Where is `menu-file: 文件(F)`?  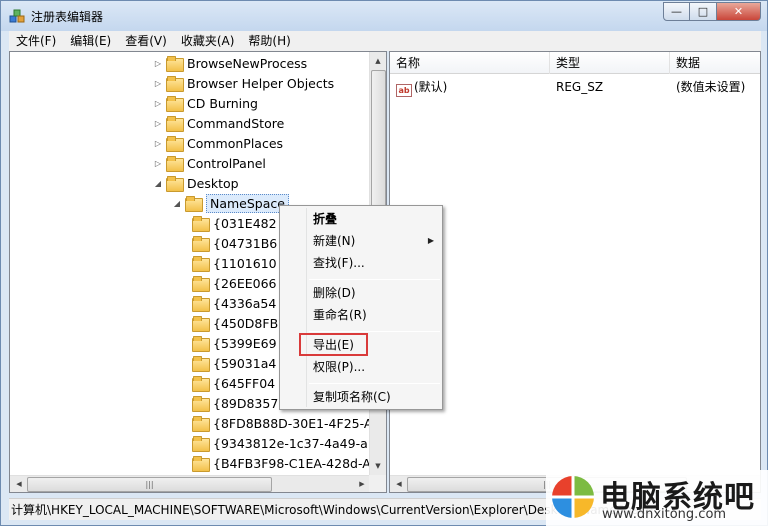
menu-file: 文件(F) is located at coordinates (36, 41).